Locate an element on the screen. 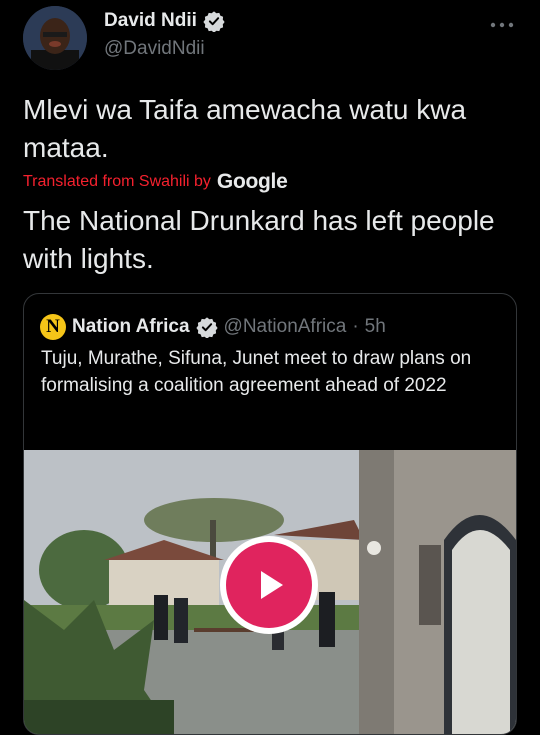 This screenshot has width=540, height=735. translation-attribution: Translated from Swahili by Google is located at coordinates (155, 182).